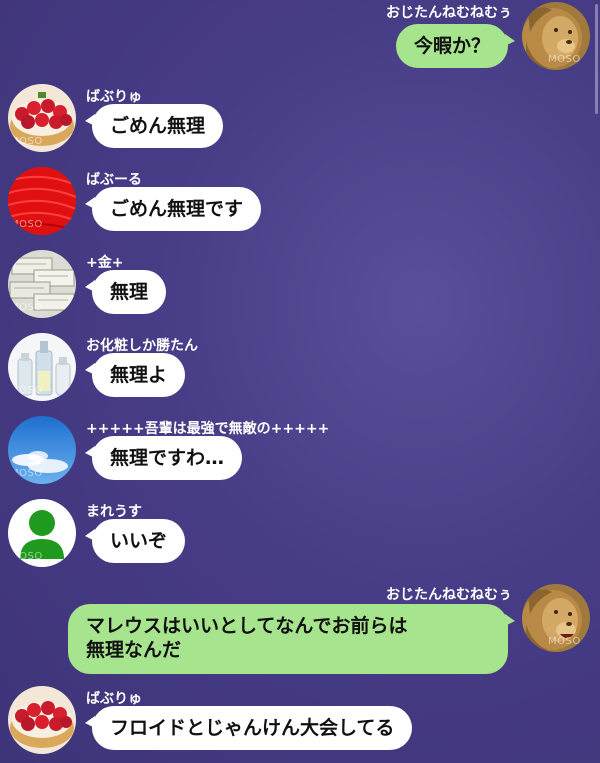 This screenshot has width=600, height=763. I want to click on sender-name: ばぶーる, so click(114, 180).